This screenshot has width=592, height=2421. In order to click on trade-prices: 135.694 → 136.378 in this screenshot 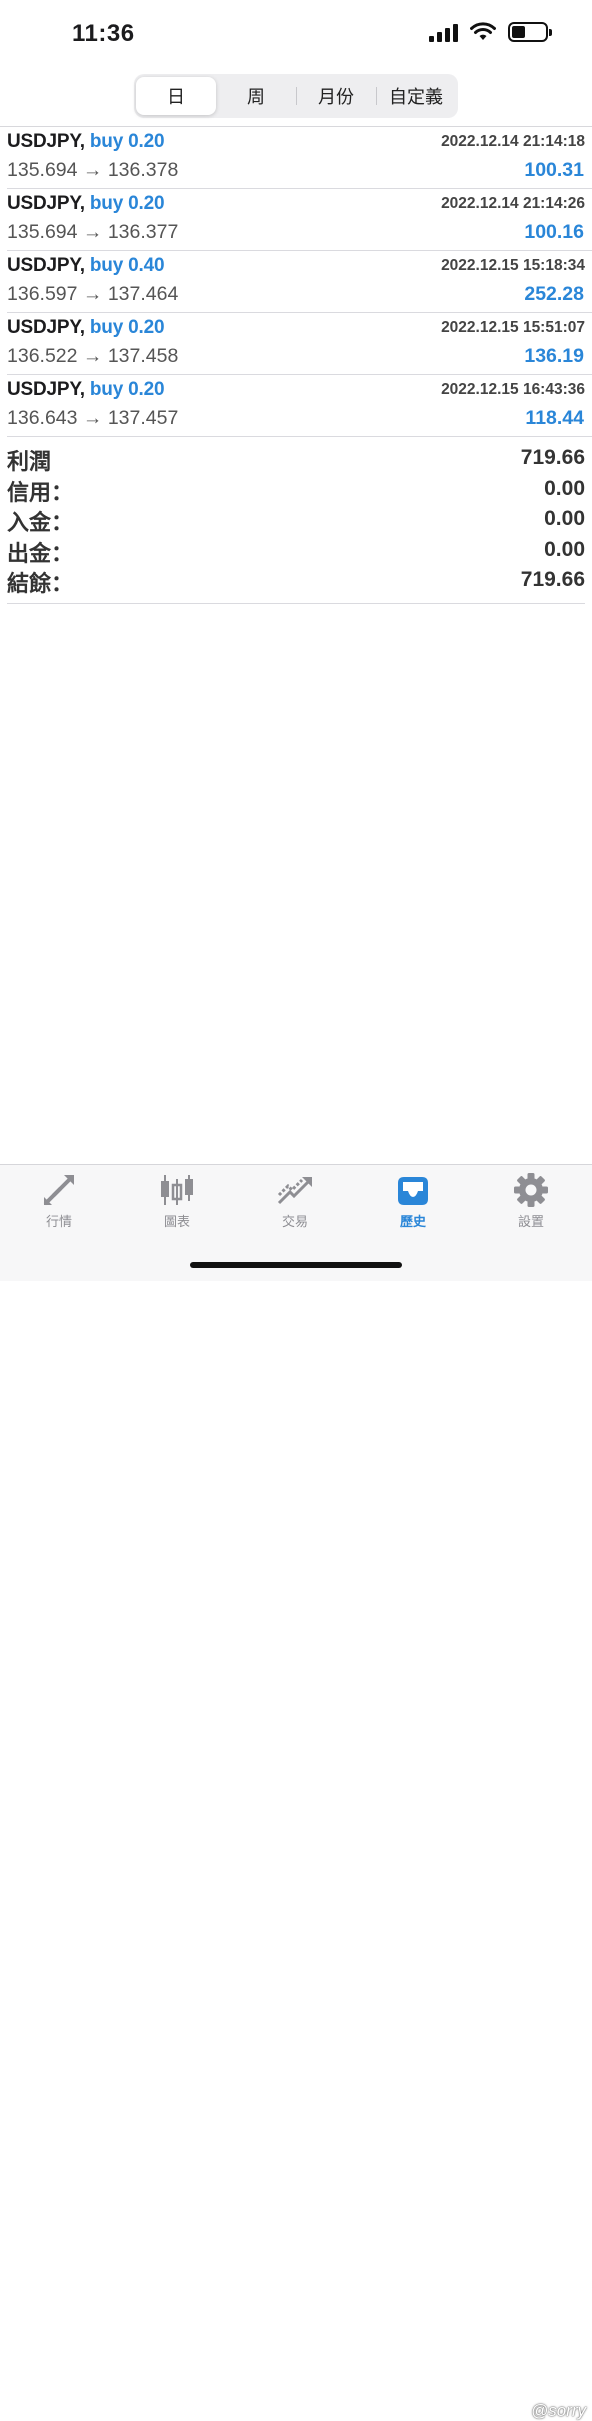, I will do `click(93, 170)`.